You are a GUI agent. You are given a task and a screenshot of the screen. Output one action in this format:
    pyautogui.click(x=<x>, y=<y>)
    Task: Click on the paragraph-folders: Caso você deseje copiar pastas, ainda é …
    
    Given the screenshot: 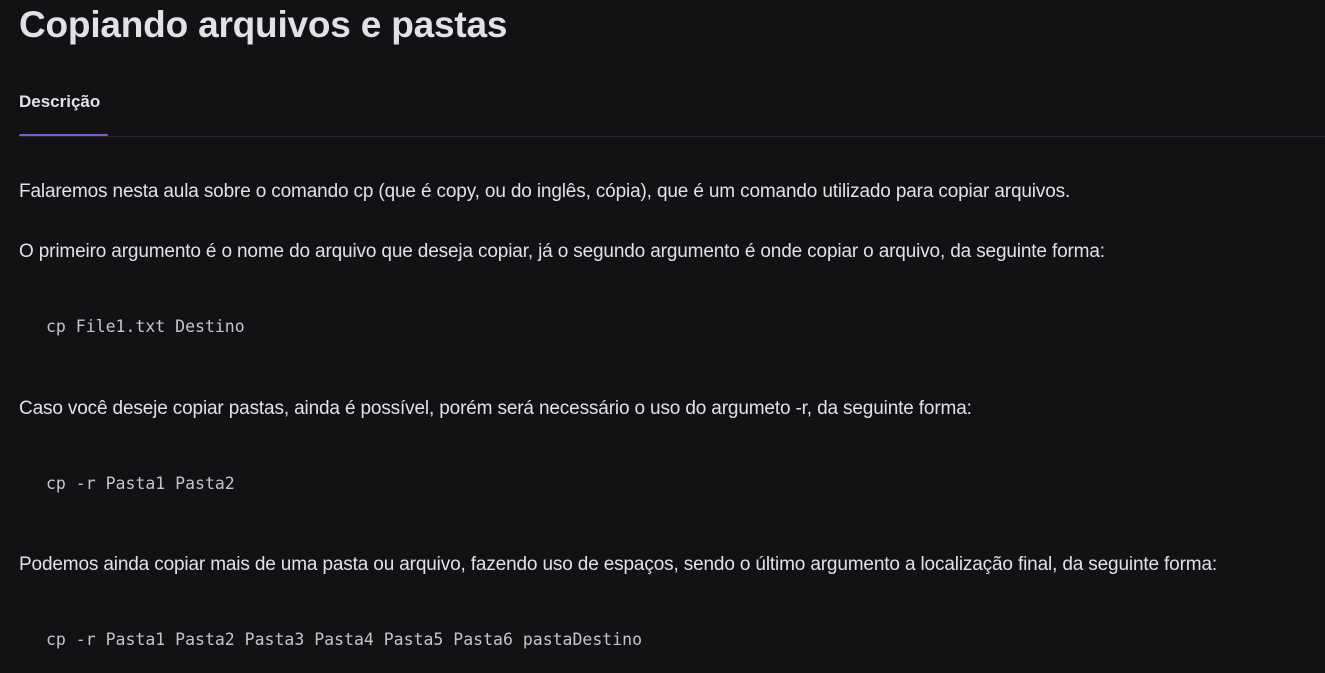 What is the action you would take?
    pyautogui.click(x=495, y=408)
    